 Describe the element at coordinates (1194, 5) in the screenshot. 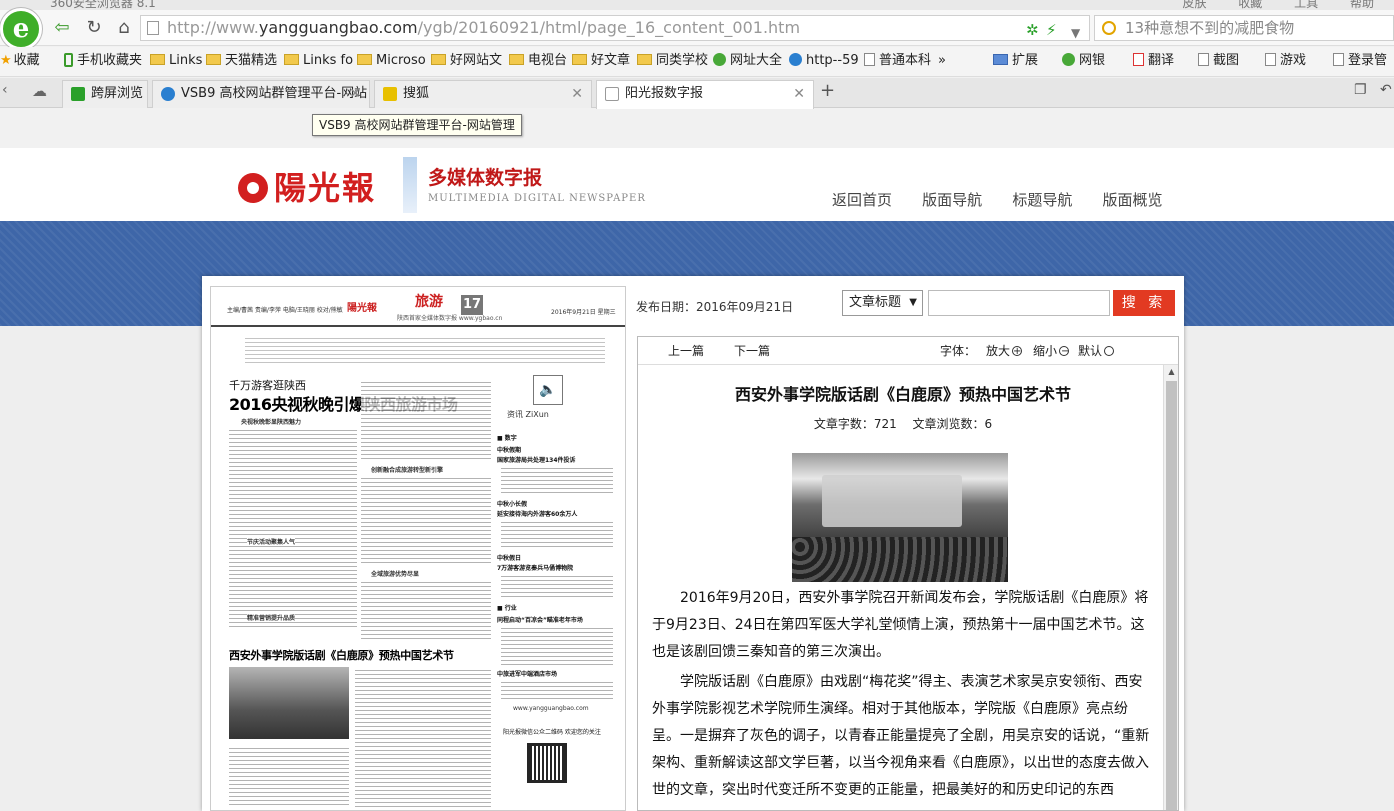

I see `menu-skin: 皮肤` at that location.